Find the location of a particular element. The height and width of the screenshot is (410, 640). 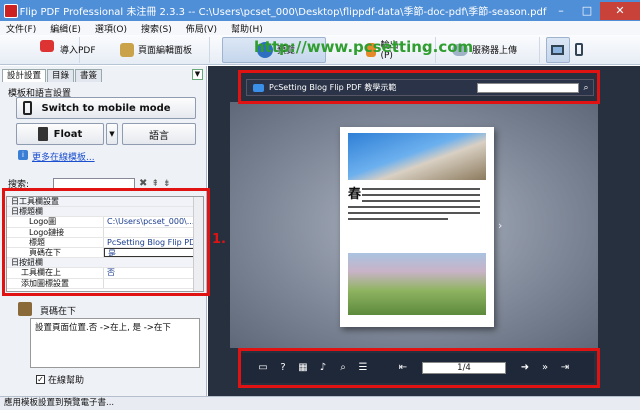

spring-park-photo is located at coordinates (417, 284).